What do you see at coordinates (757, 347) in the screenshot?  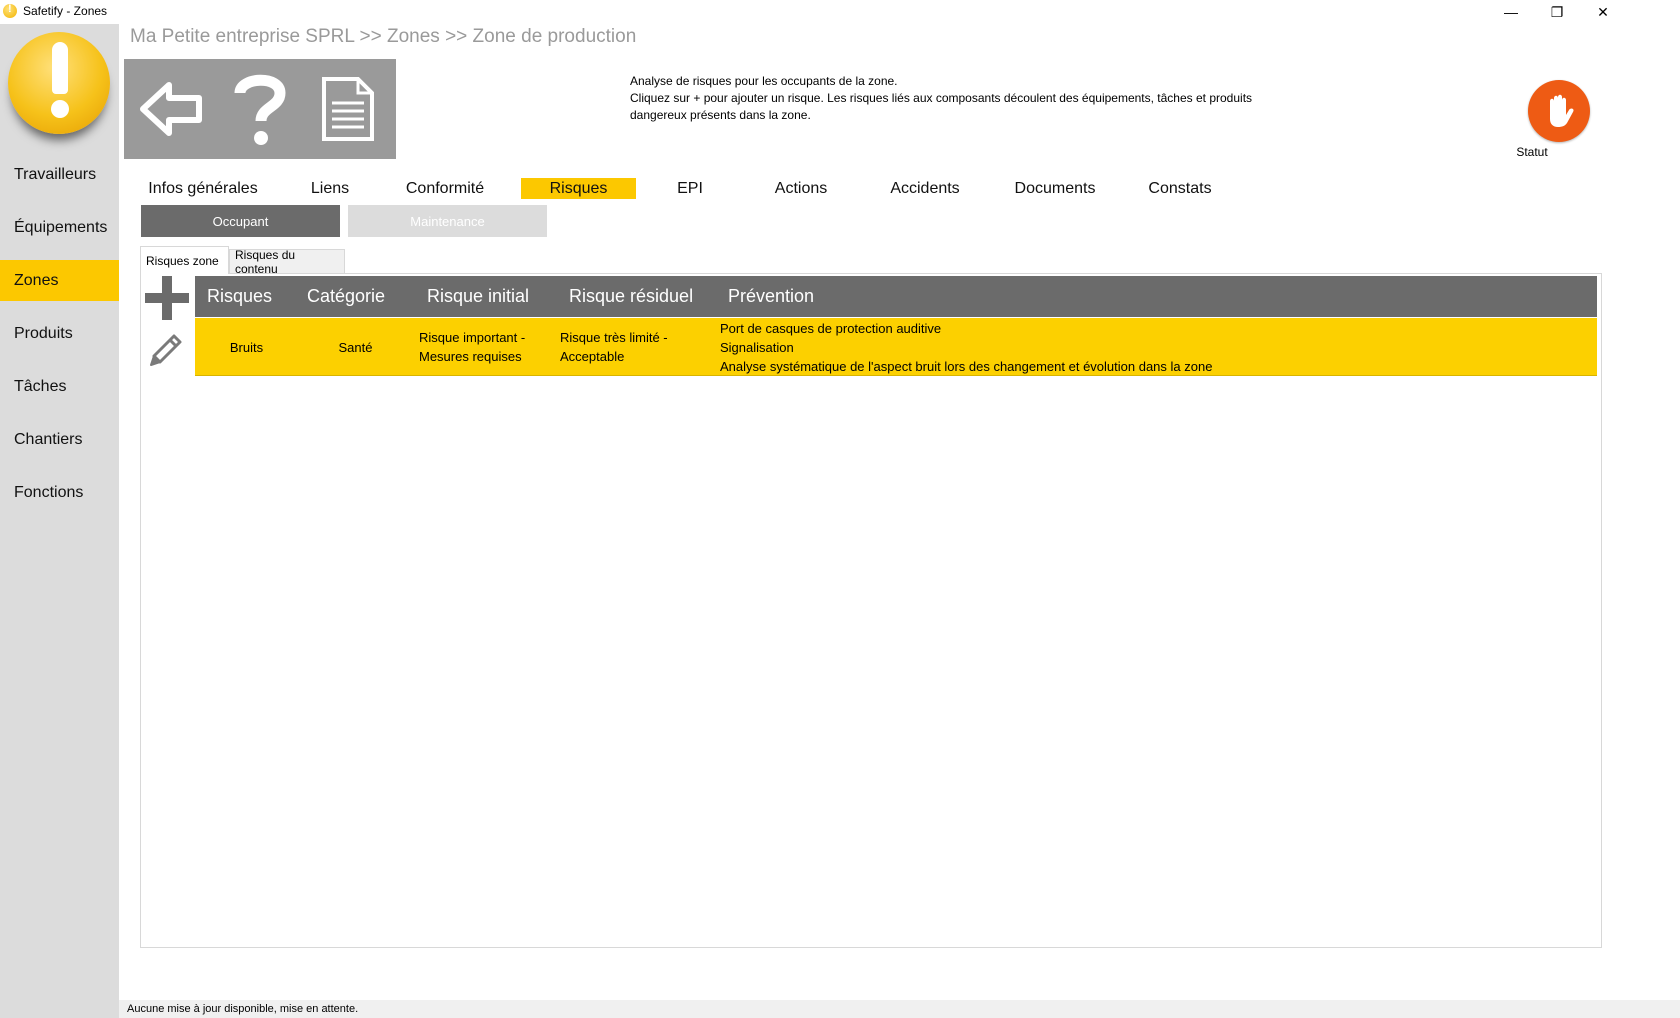 I see `cell-prevention-line-2: Signalisation` at bounding box center [757, 347].